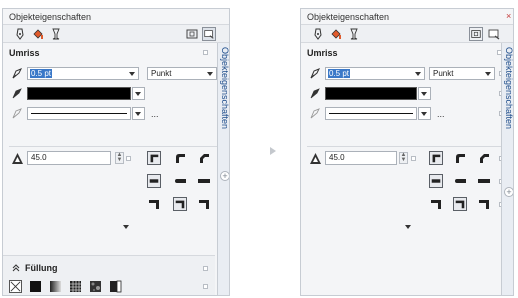 This screenshot has width=518, height=298. Describe the element at coordinates (115, 286) in the screenshot. I see `postscript-fill-icon` at that location.